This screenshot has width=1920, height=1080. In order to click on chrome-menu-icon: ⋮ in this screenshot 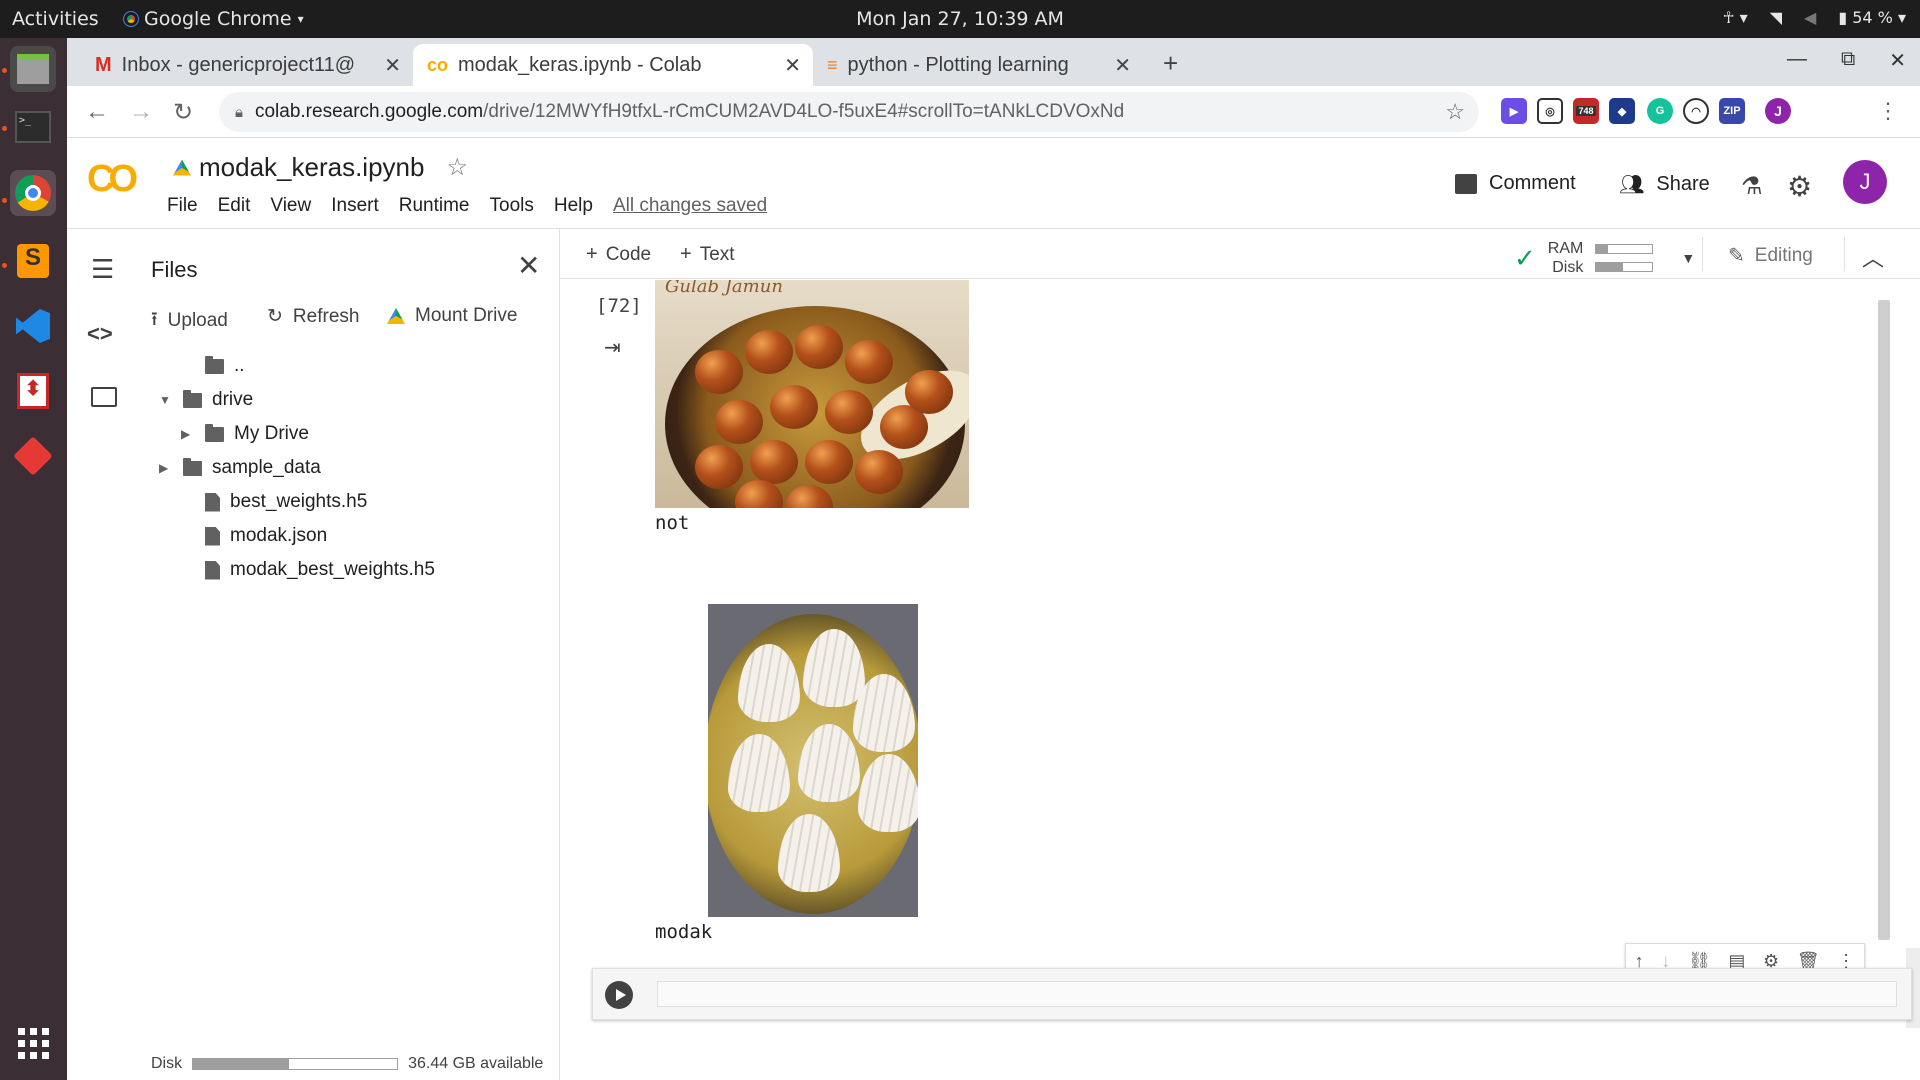, I will do `click(1888, 111)`.